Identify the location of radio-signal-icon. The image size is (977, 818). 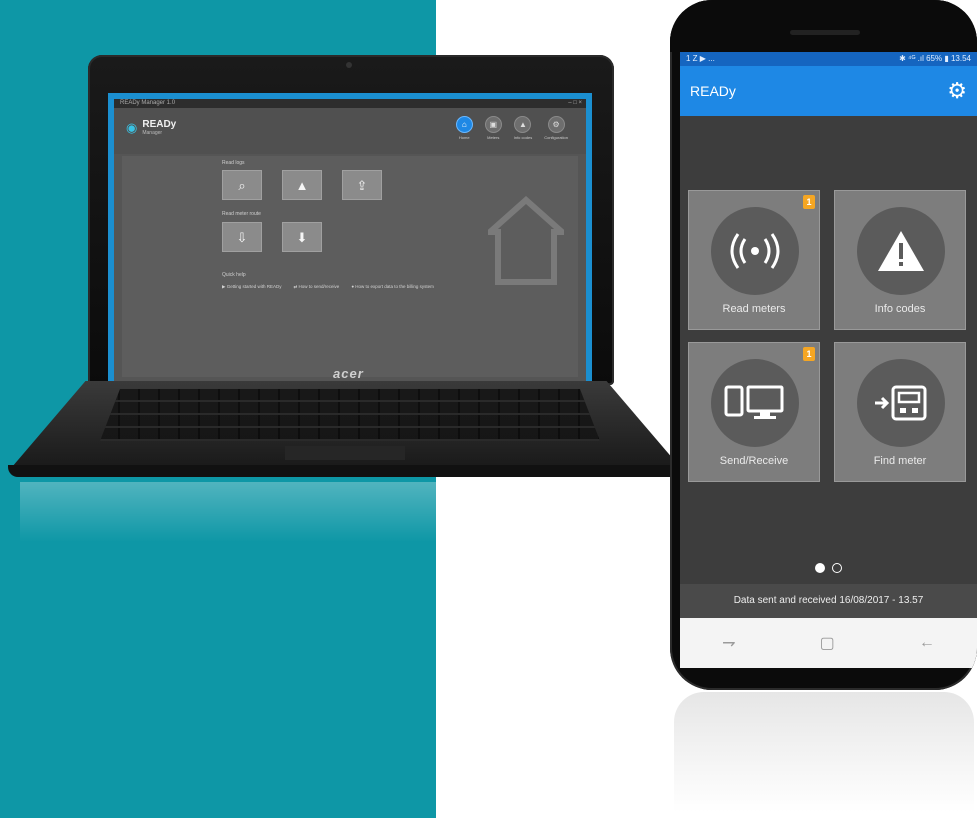
(755, 251).